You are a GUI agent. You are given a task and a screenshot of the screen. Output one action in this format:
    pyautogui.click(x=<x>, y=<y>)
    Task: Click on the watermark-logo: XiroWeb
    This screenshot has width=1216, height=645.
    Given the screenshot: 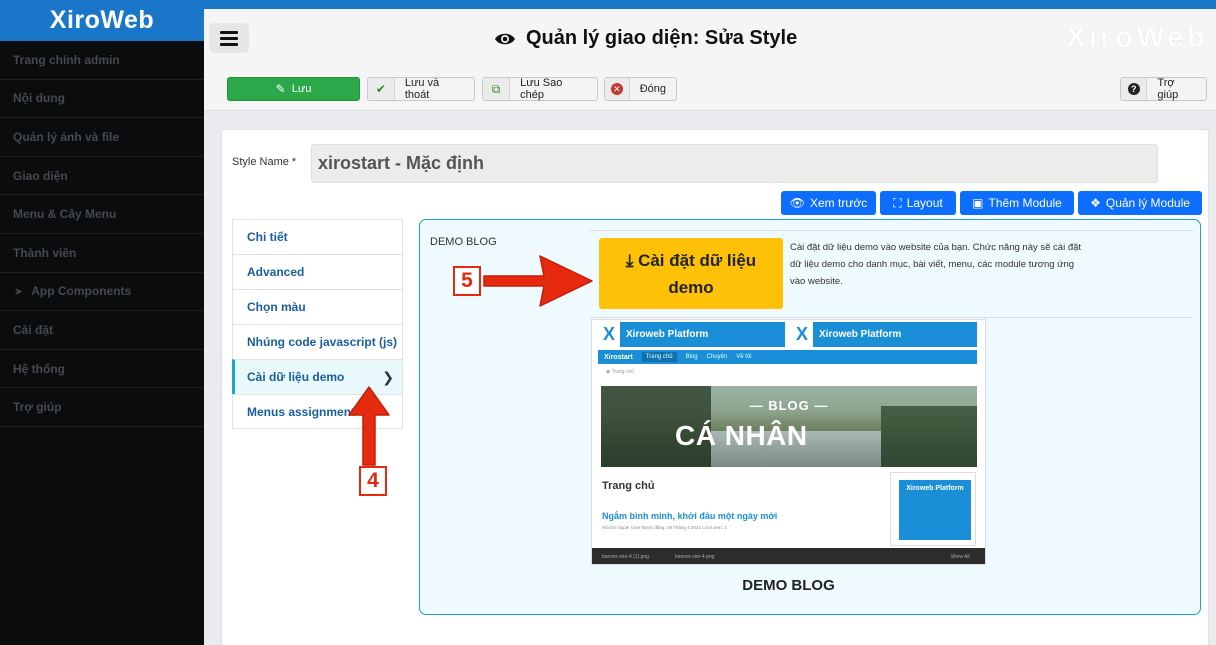 What is the action you would take?
    pyautogui.click(x=1136, y=37)
    